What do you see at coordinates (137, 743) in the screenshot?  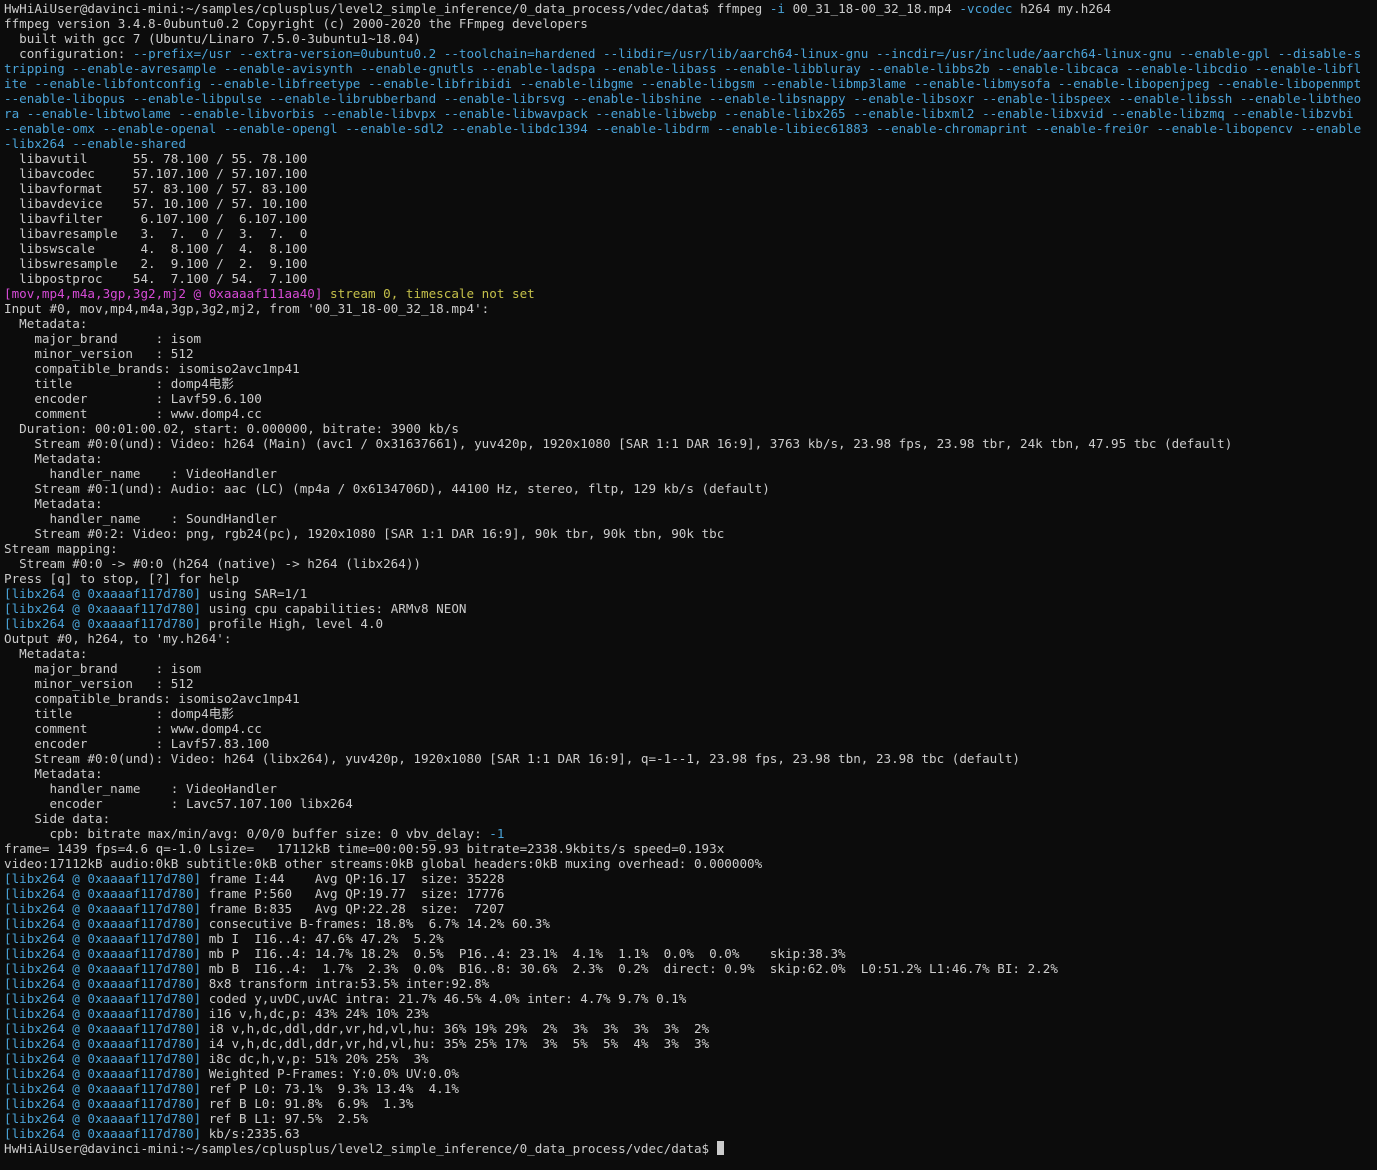 I see `output-info-line: encoder : Lavf57.83.100` at bounding box center [137, 743].